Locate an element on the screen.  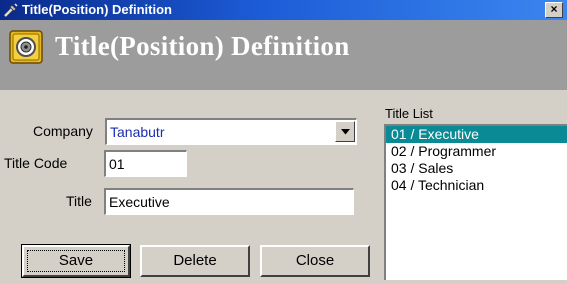
title-input: Executive is located at coordinates (229, 201).